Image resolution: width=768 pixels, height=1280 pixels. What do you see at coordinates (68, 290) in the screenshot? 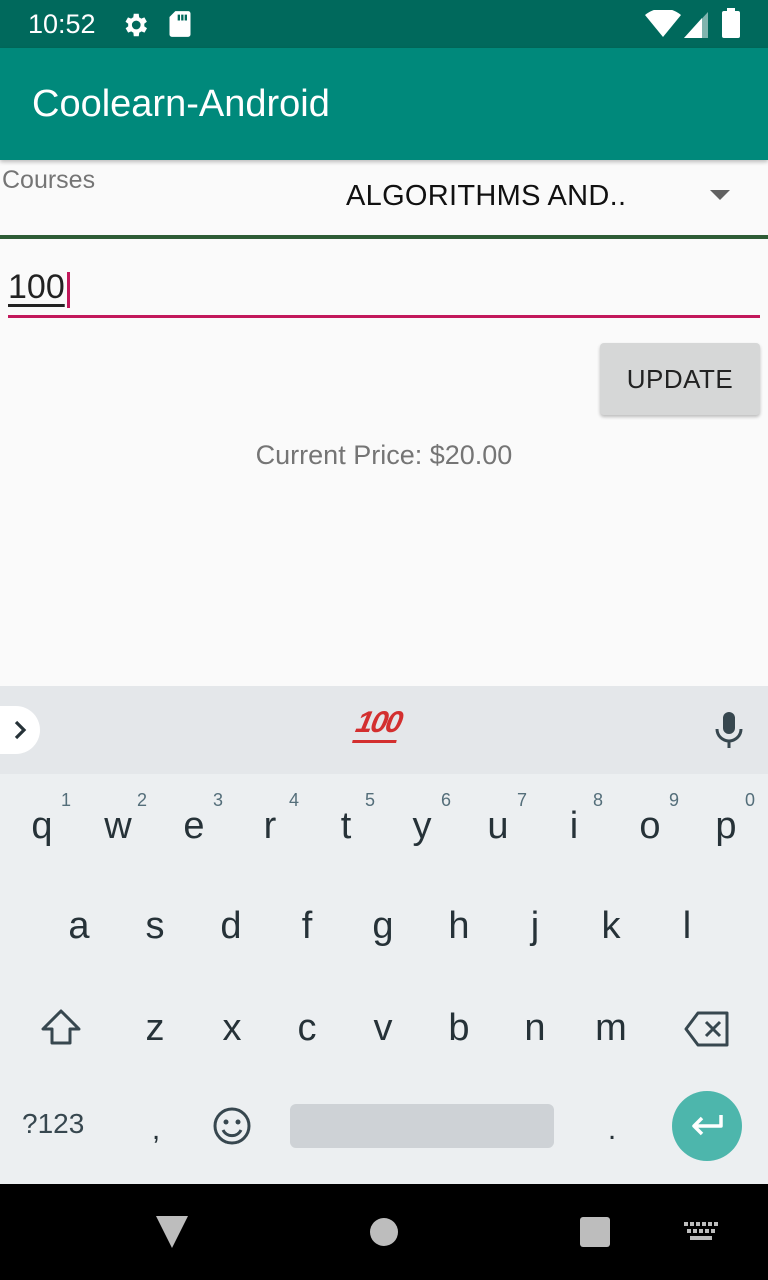
I see `text-caret` at bounding box center [68, 290].